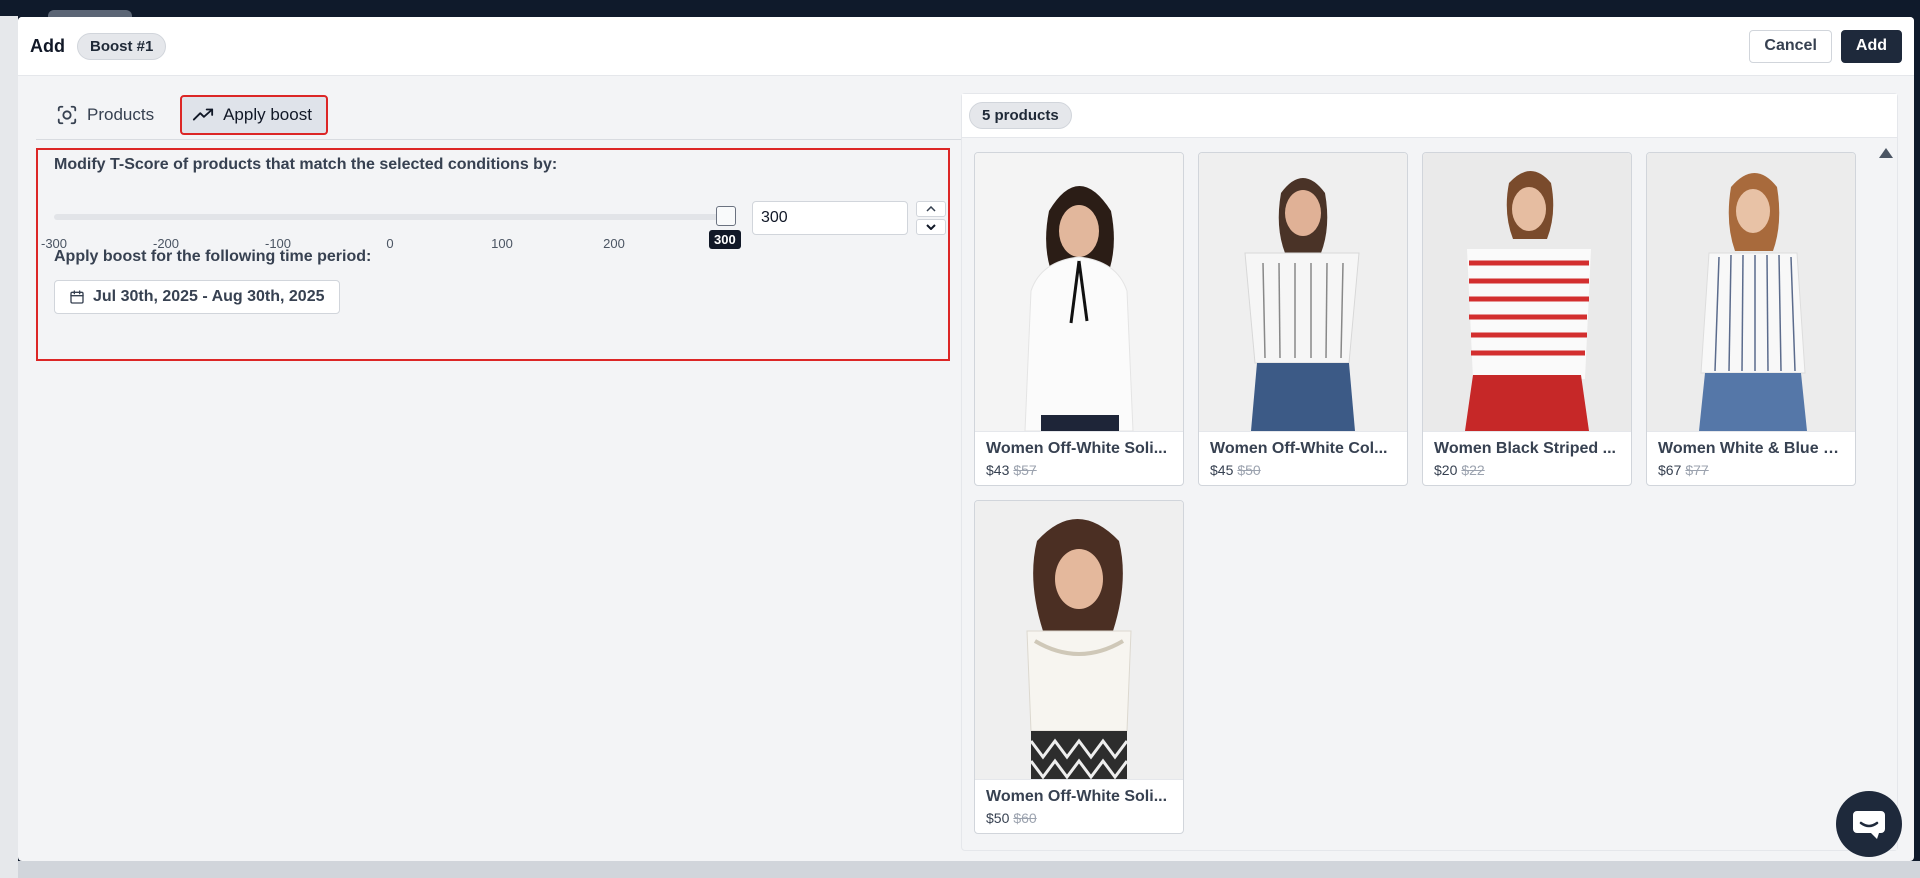 The height and width of the screenshot is (878, 1920). Describe the element at coordinates (1079, 458) in the screenshot. I see `product-card-body: Women Off-White Soli... $43 $57` at that location.